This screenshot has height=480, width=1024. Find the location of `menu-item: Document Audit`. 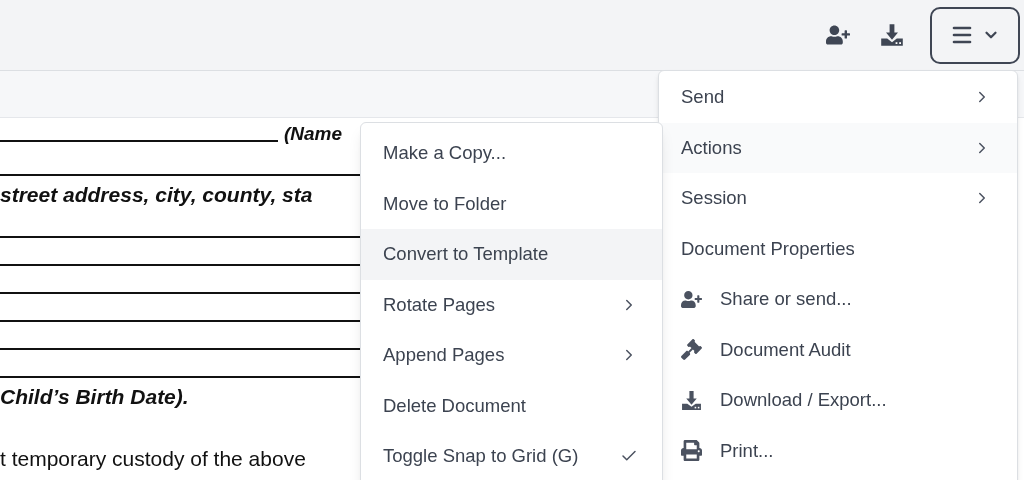

menu-item: Document Audit is located at coordinates (838, 349).